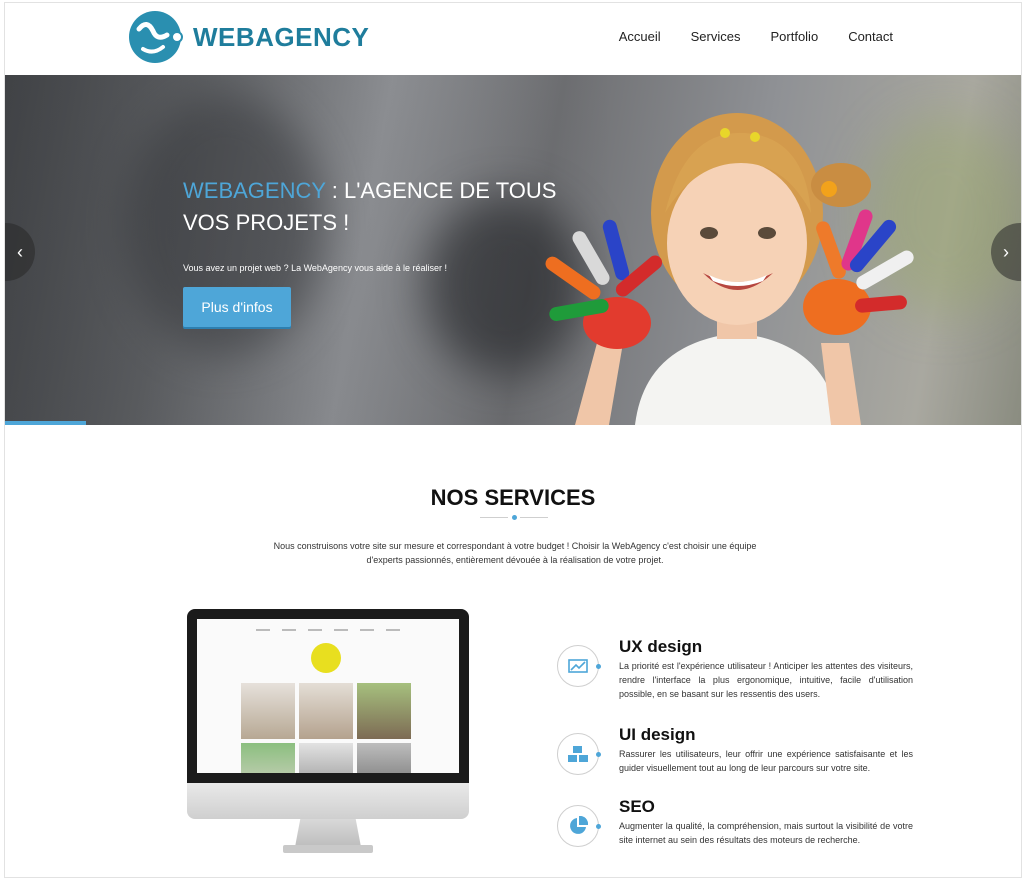 Image resolution: width=1022 pixels, height=880 pixels. Describe the element at coordinates (328, 630) in the screenshot. I see `mockup-nav` at that location.